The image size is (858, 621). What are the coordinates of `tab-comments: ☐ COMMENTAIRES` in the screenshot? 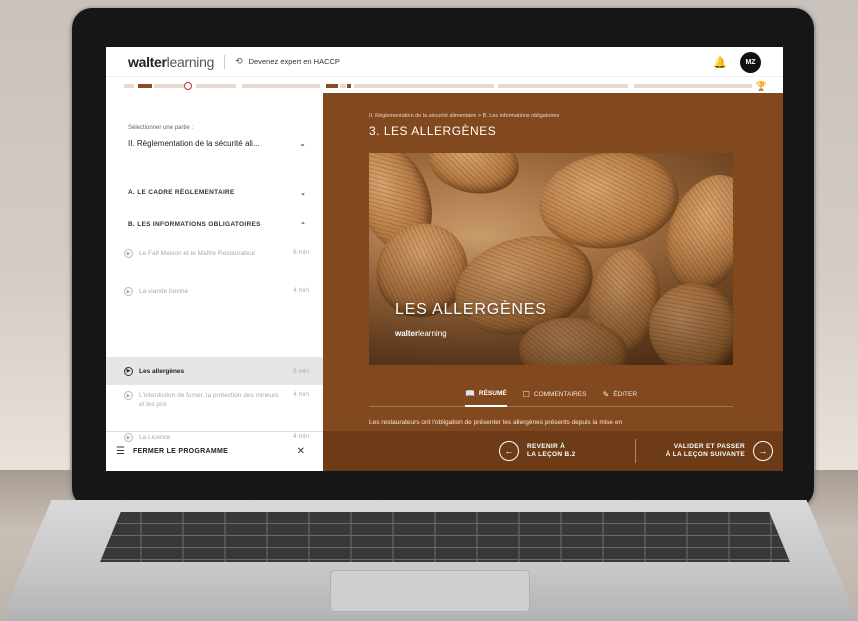 It's located at (555, 395).